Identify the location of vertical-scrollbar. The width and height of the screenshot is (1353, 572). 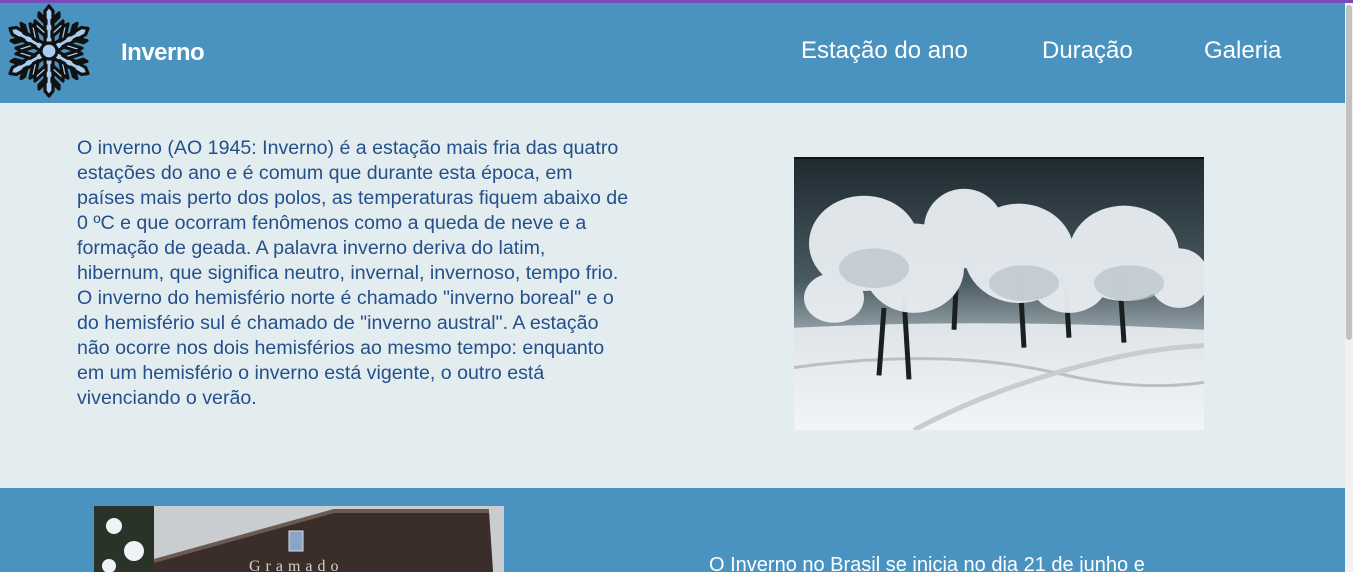
(1349, 287).